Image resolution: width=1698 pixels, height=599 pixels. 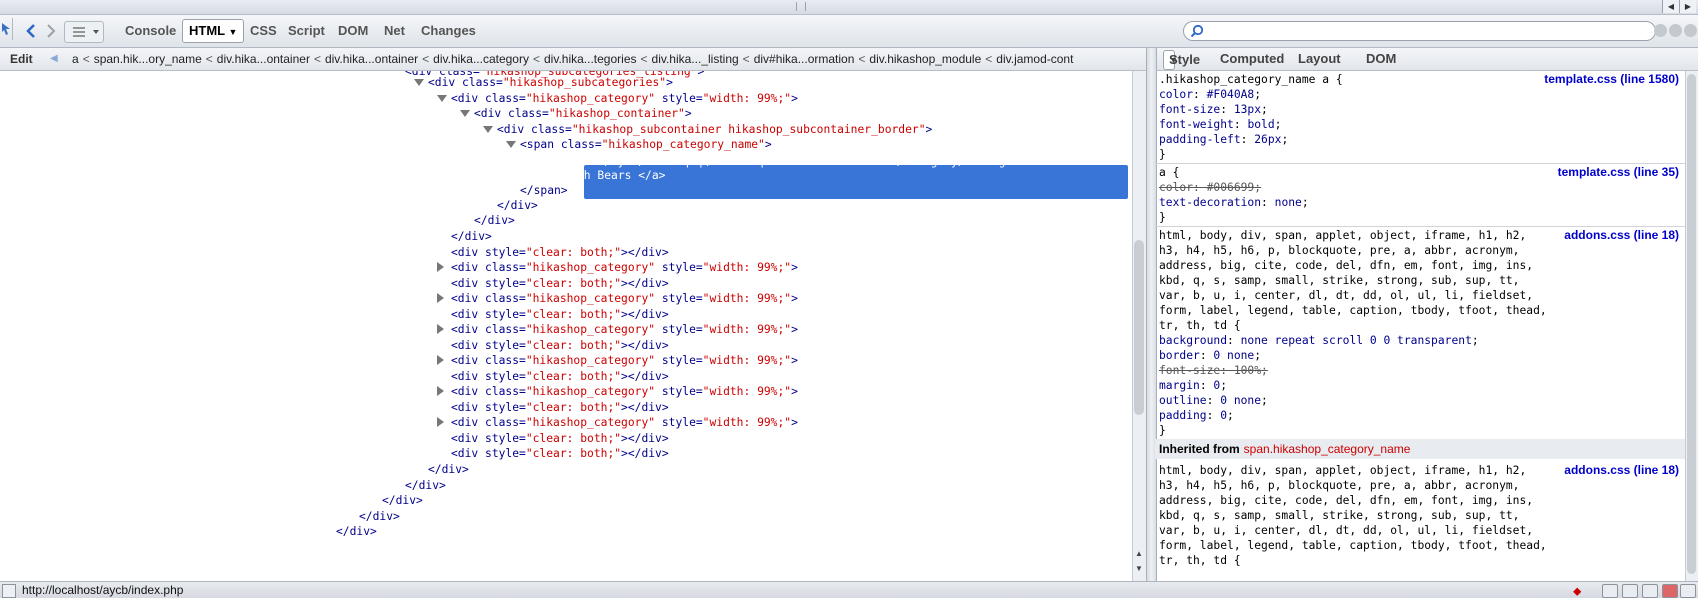 What do you see at coordinates (1234, 202) in the screenshot?
I see `css-declaration: text-decoration: none;` at bounding box center [1234, 202].